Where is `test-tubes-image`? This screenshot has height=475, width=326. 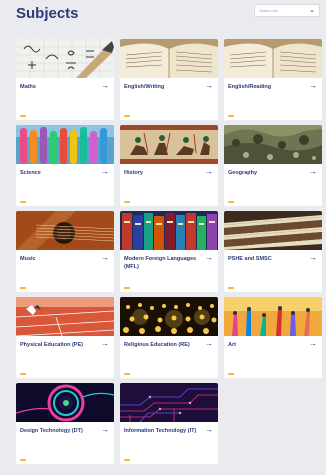
test-tubes-image is located at coordinates (65, 144).